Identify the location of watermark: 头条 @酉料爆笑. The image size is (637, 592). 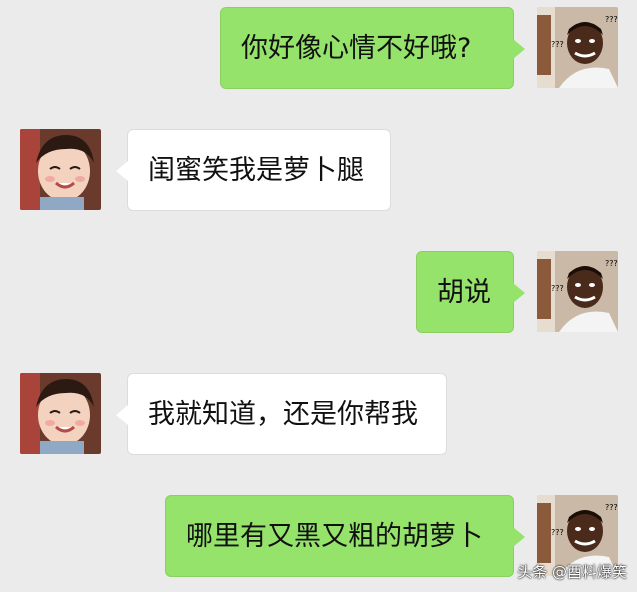
(572, 572).